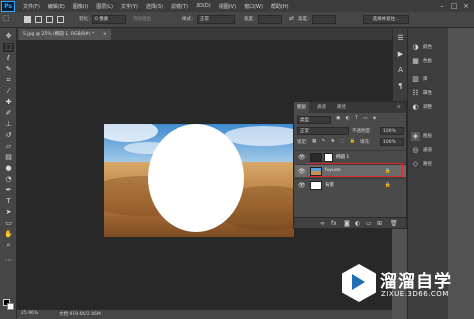 The width and height of the screenshot is (474, 319). I want to click on style-select: 正常, so click(216, 19).